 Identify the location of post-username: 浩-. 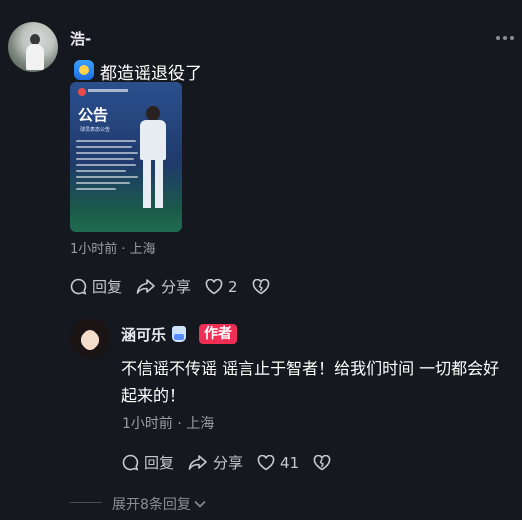
(80, 38).